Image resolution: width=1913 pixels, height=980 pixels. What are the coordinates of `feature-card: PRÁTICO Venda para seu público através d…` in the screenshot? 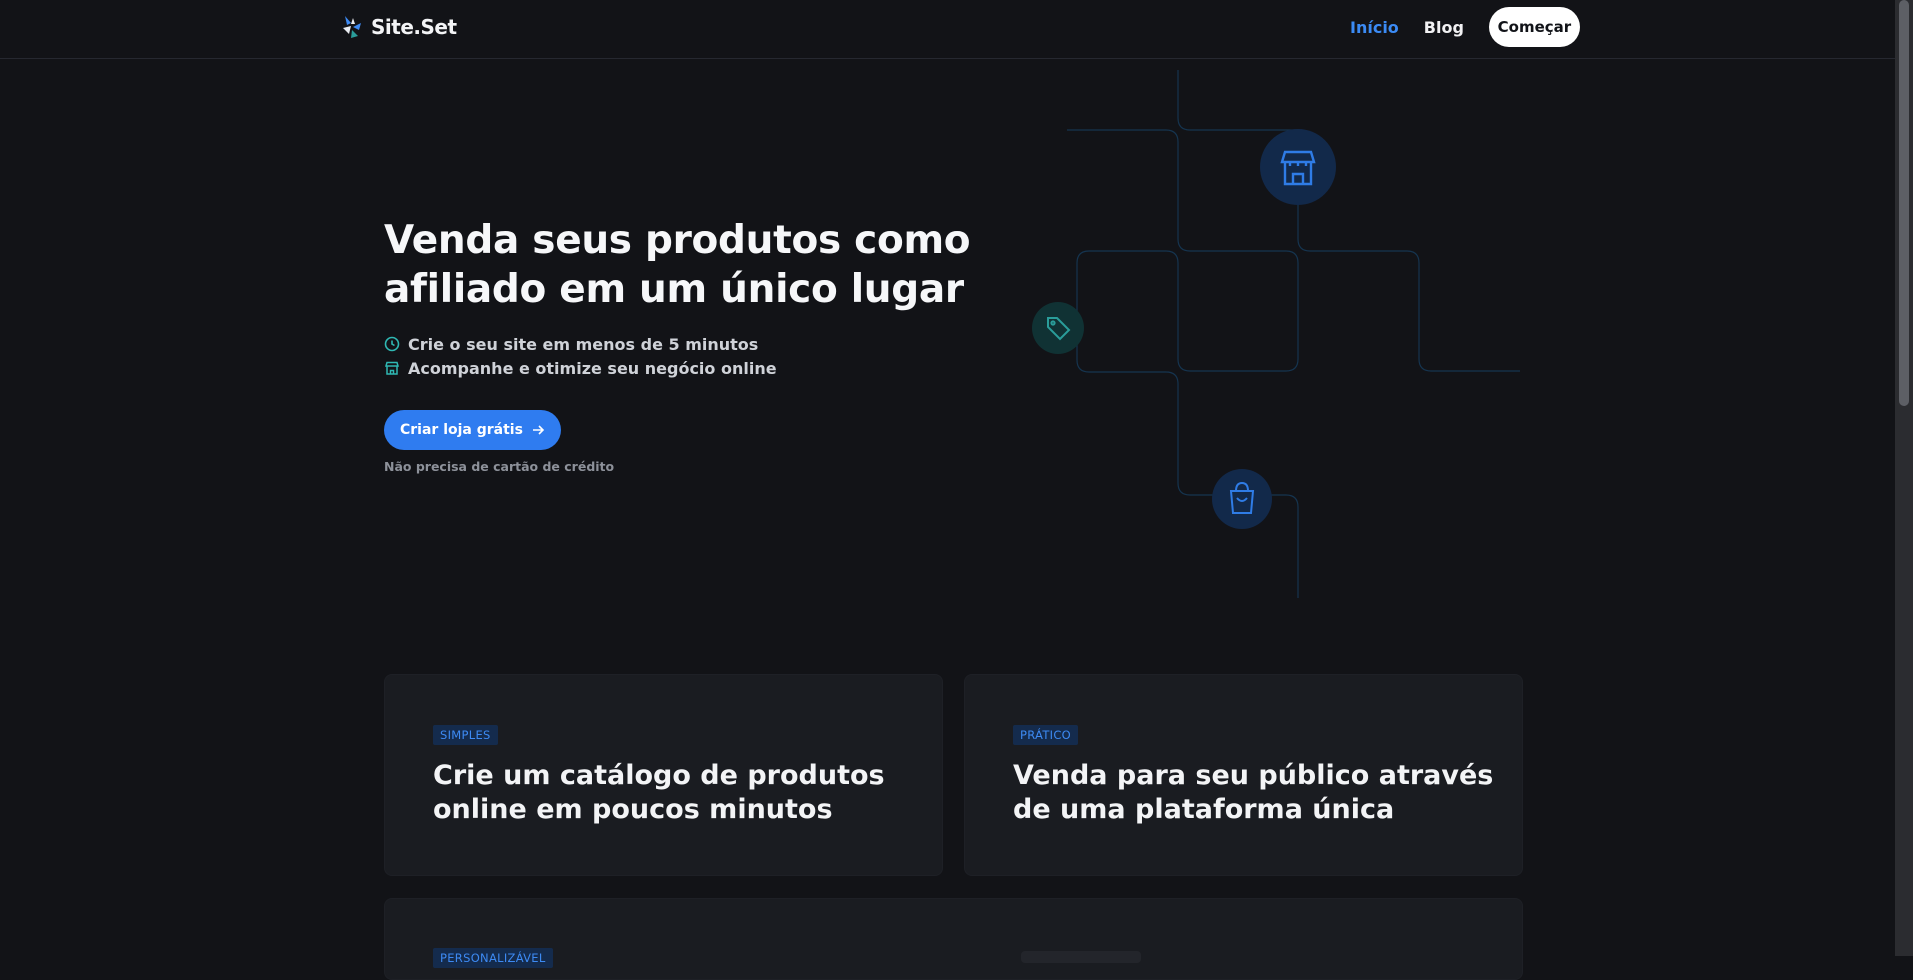 It's located at (1243, 775).